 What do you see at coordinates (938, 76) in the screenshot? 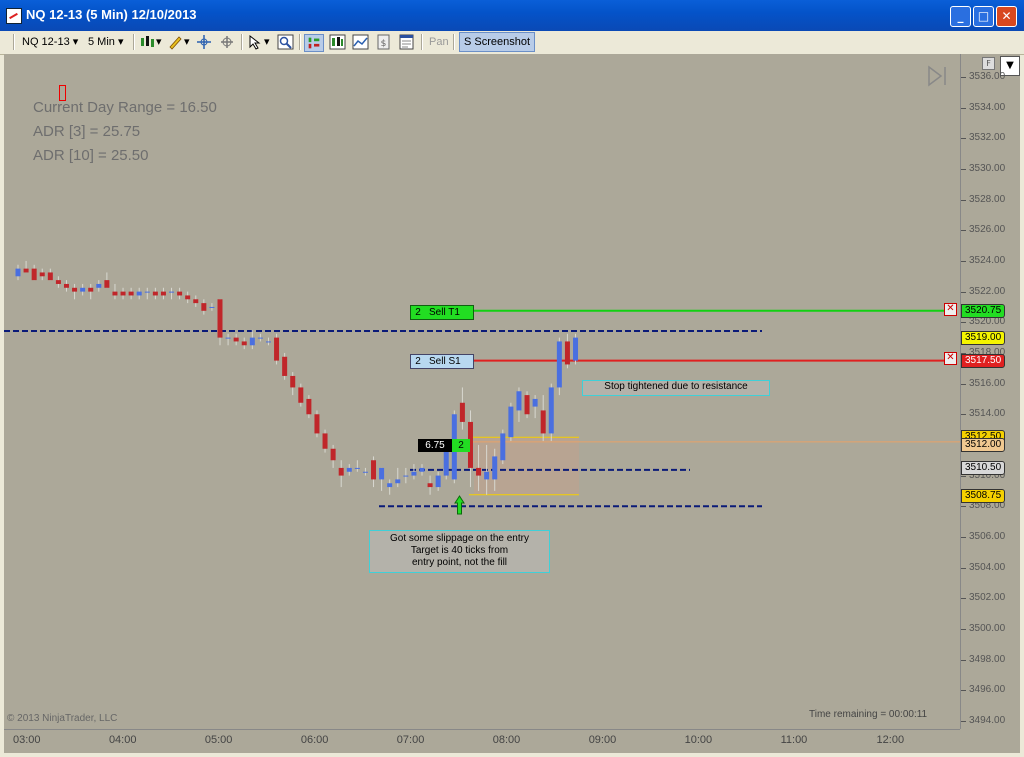
I see `scroll-to-end-icon` at bounding box center [938, 76].